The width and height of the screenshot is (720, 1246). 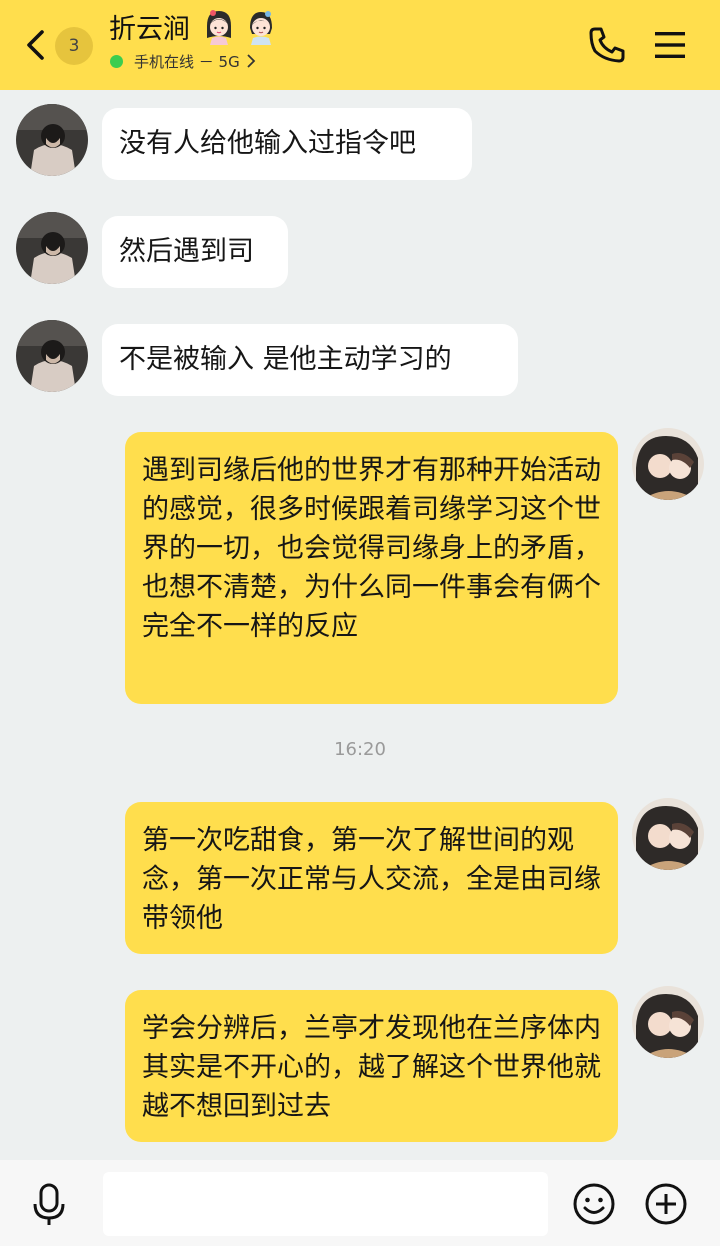 What do you see at coordinates (287, 144) in the screenshot?
I see `message-bubble-incoming: 没有人给他输入过指令吧` at bounding box center [287, 144].